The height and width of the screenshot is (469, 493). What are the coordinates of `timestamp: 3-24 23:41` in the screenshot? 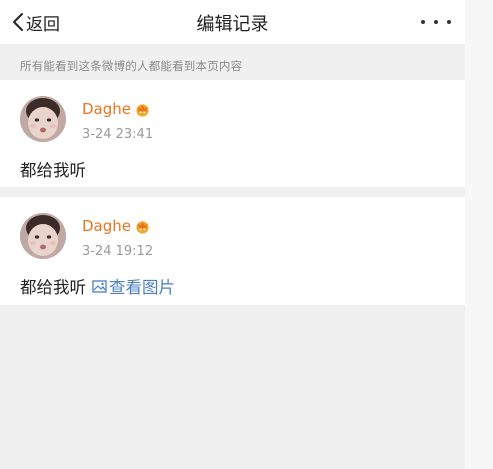 It's located at (118, 134).